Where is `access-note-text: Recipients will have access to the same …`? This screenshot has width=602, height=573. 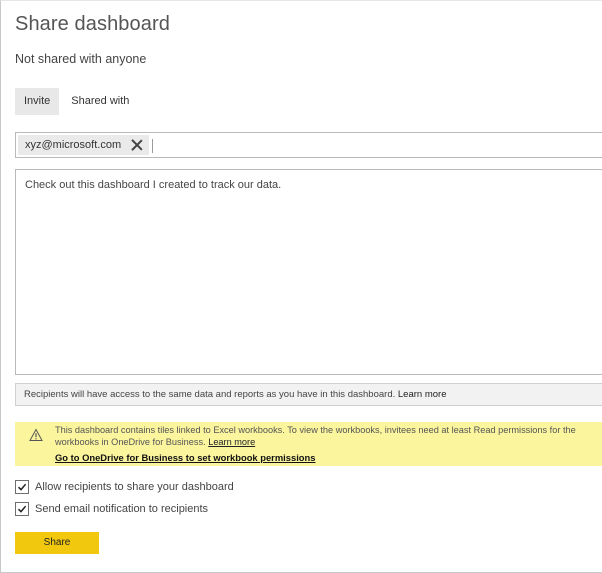
access-note-text: Recipients will have access to the same … is located at coordinates (210, 394).